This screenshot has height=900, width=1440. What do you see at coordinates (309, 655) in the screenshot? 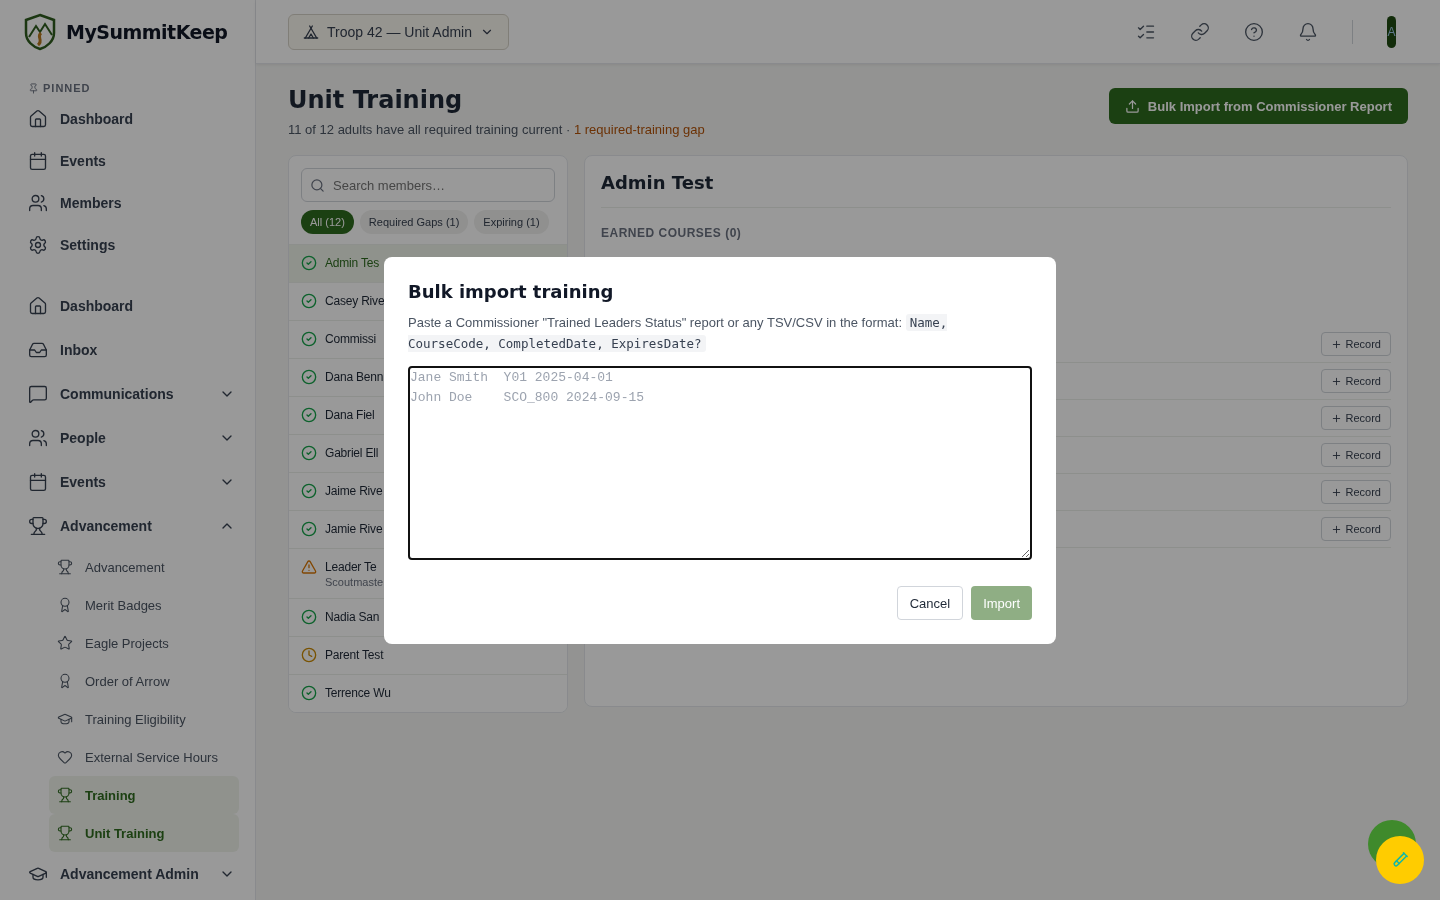
I see `clock-icon` at bounding box center [309, 655].